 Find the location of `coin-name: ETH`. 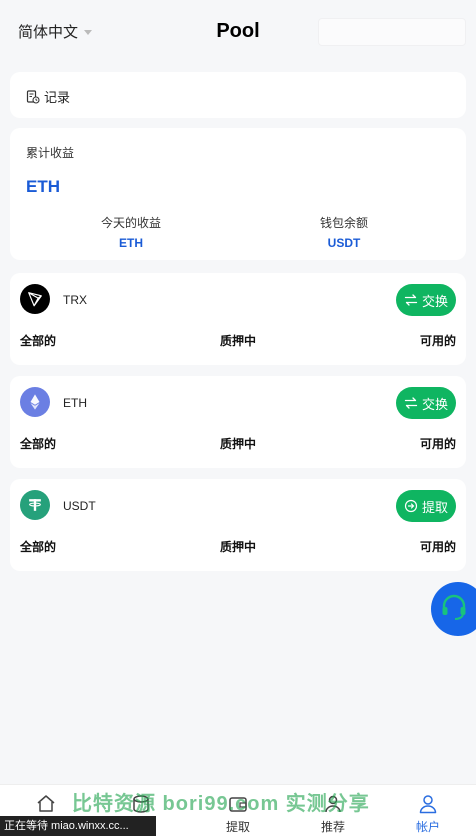

coin-name: ETH is located at coordinates (75, 403).